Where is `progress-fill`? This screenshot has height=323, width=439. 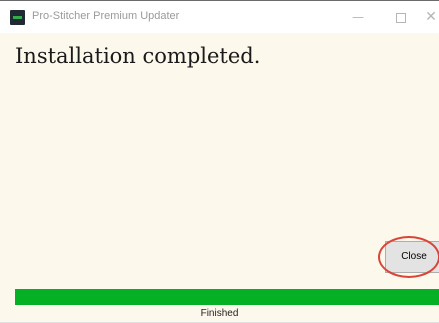
progress-fill is located at coordinates (227, 297).